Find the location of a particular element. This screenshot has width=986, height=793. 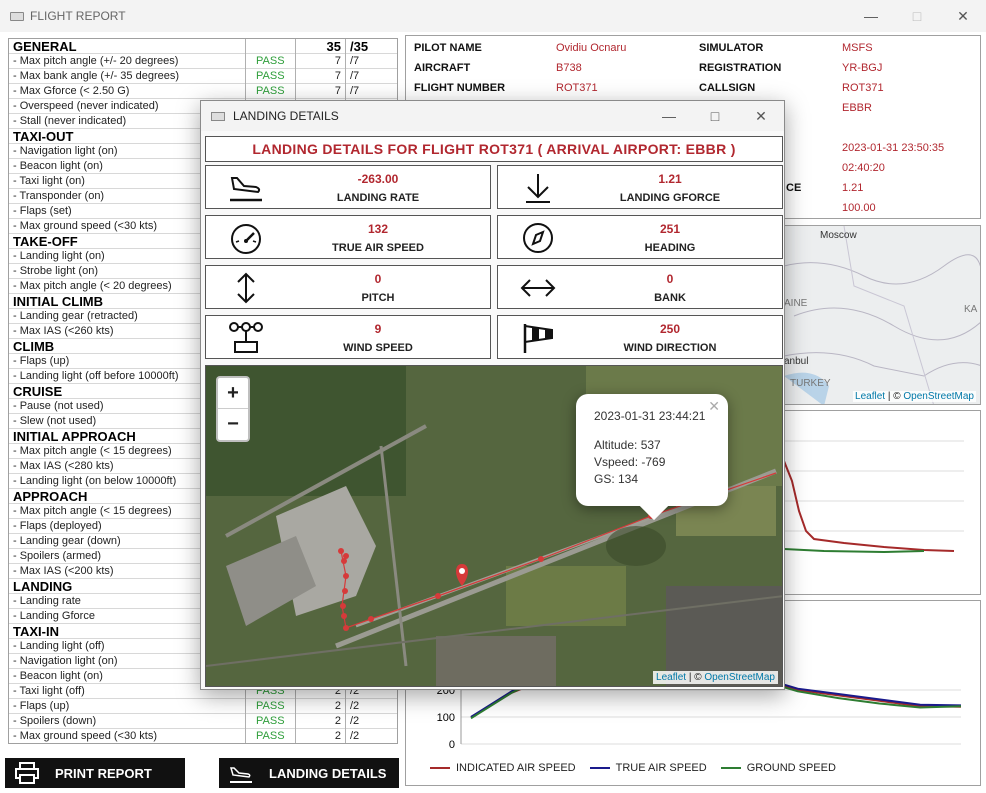

maximize-button: □ is located at coordinates (917, 16).